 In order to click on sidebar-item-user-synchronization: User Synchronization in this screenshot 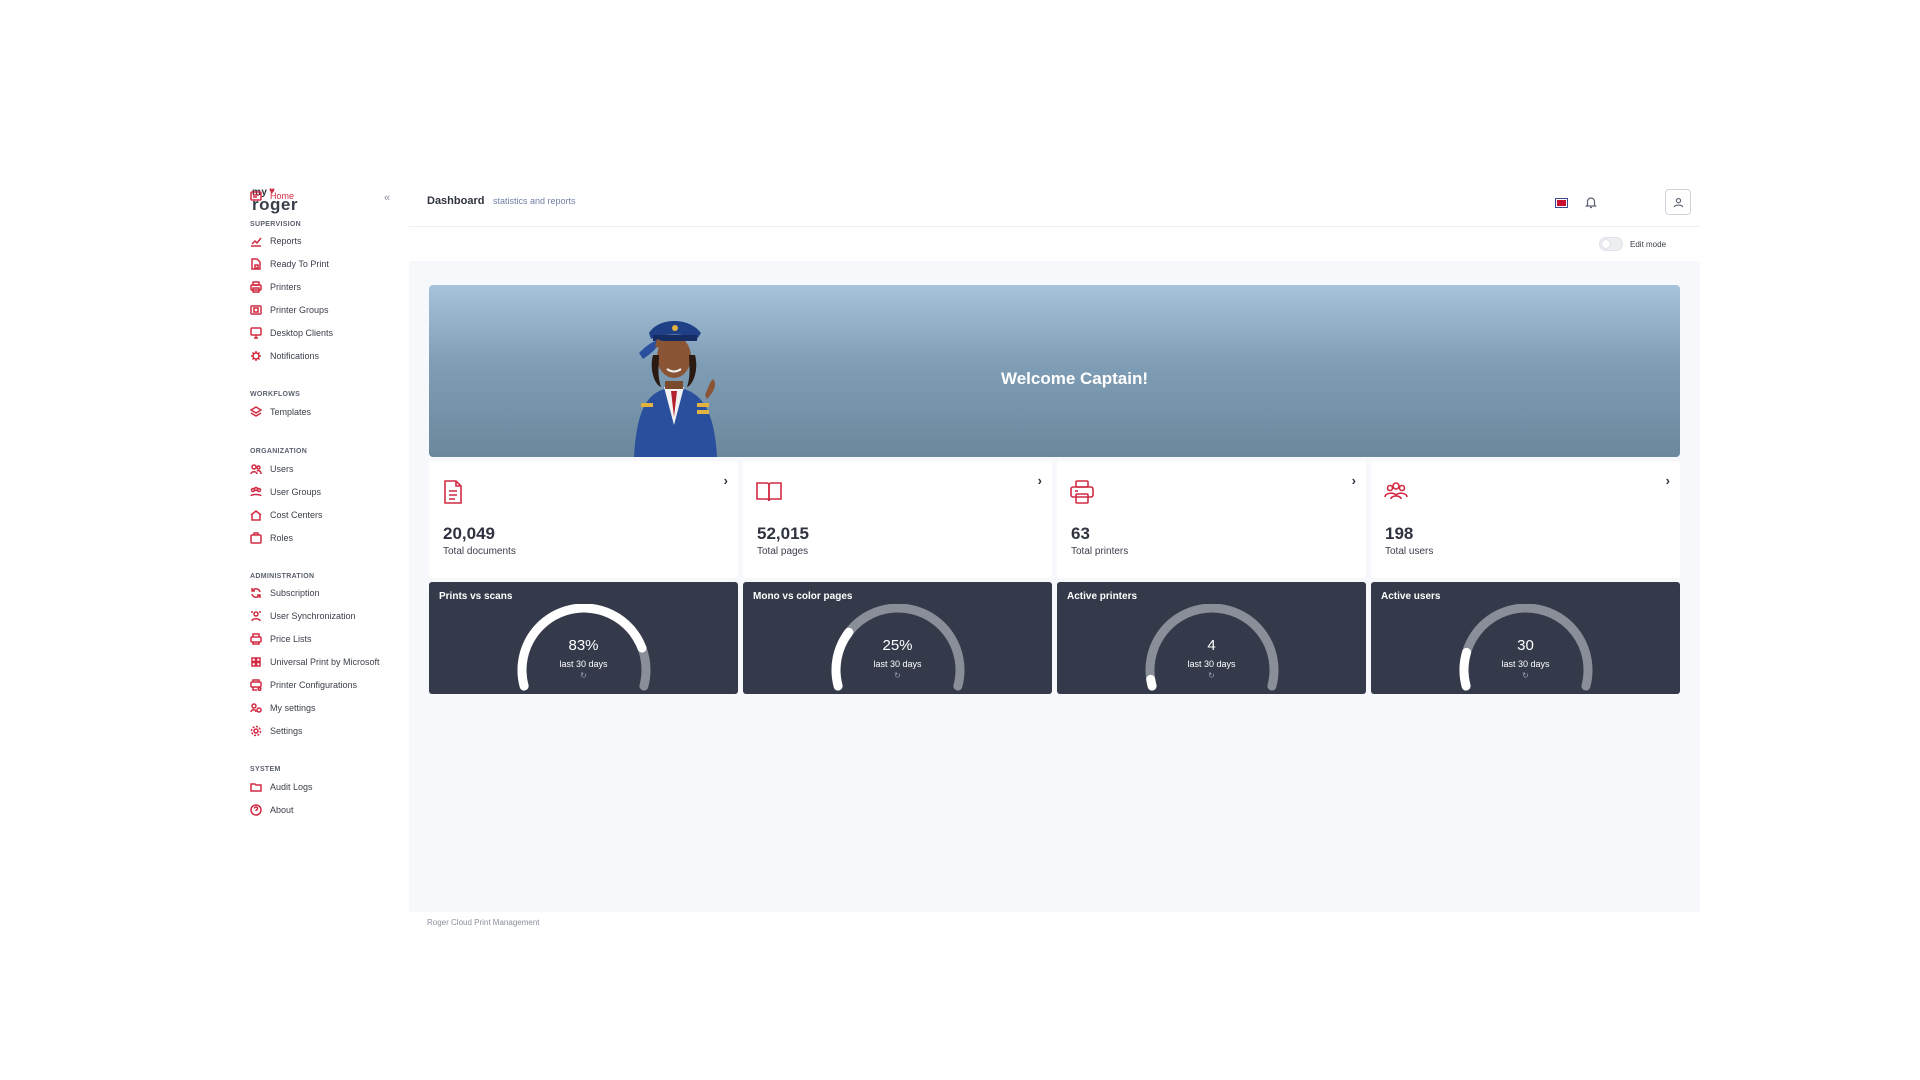, I will do `click(303, 616)`.